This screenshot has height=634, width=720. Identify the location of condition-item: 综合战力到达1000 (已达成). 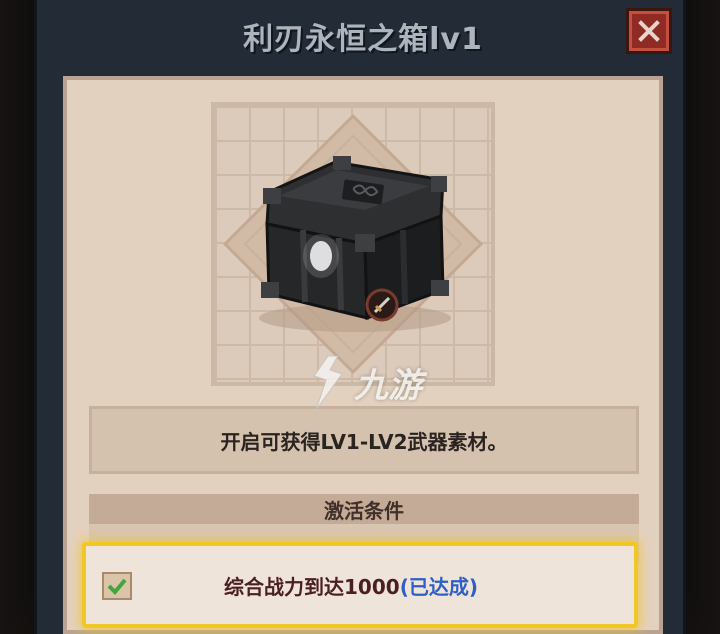
(360, 585).